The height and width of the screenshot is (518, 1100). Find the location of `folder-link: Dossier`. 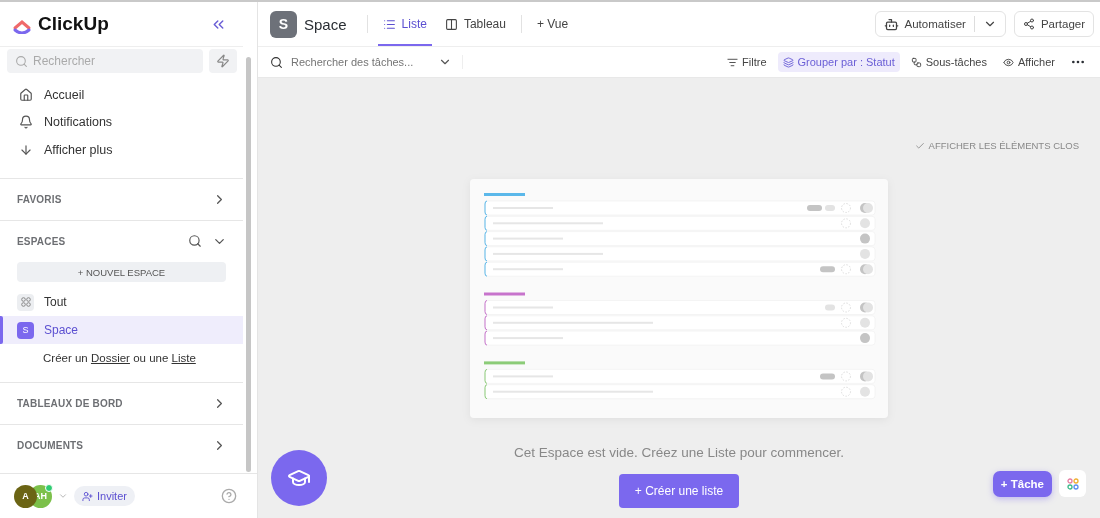

folder-link: Dossier is located at coordinates (110, 358).